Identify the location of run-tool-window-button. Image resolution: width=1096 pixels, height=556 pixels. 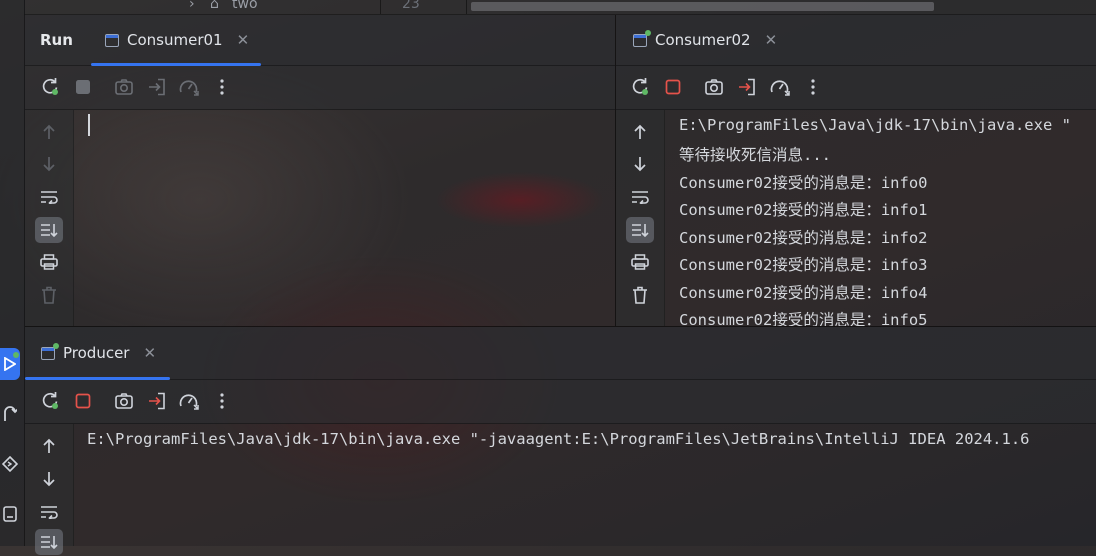
(10, 364).